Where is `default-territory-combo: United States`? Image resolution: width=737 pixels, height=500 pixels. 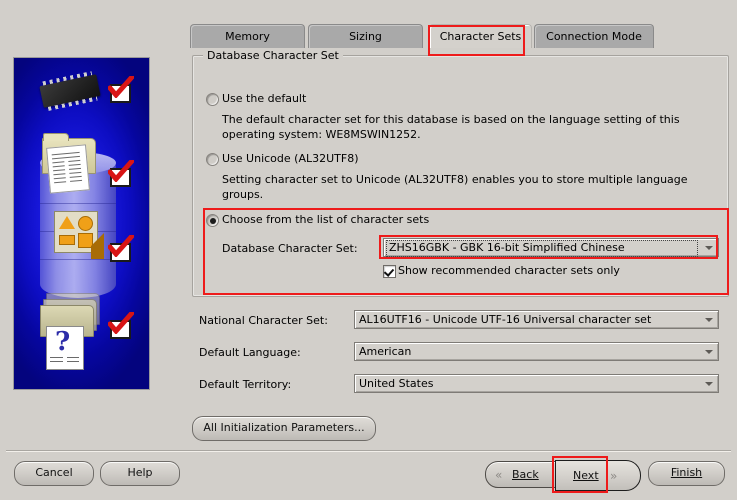 default-territory-combo: United States is located at coordinates (536, 383).